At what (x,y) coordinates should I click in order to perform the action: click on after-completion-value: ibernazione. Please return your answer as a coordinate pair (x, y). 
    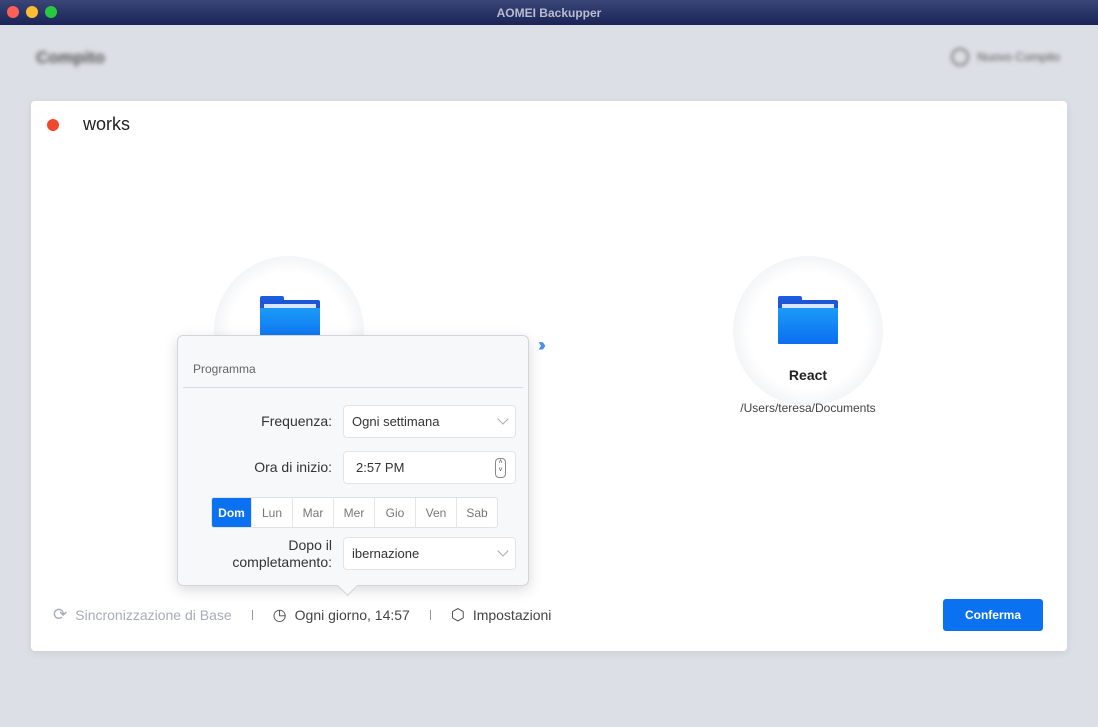
    Looking at the image, I should click on (386, 553).